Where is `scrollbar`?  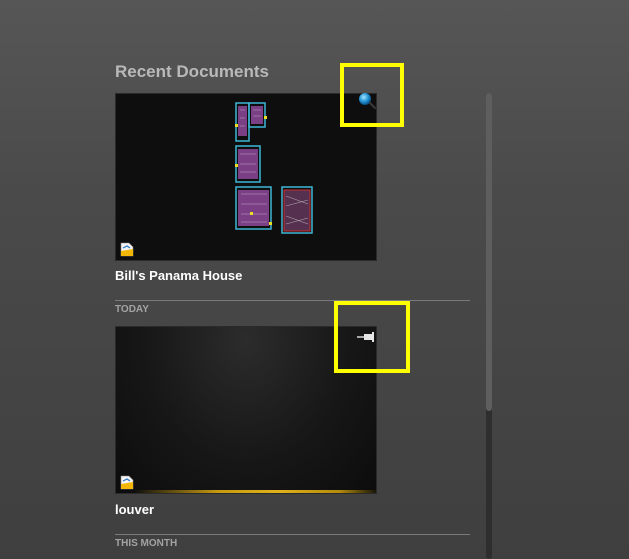
scrollbar is located at coordinates (489, 326).